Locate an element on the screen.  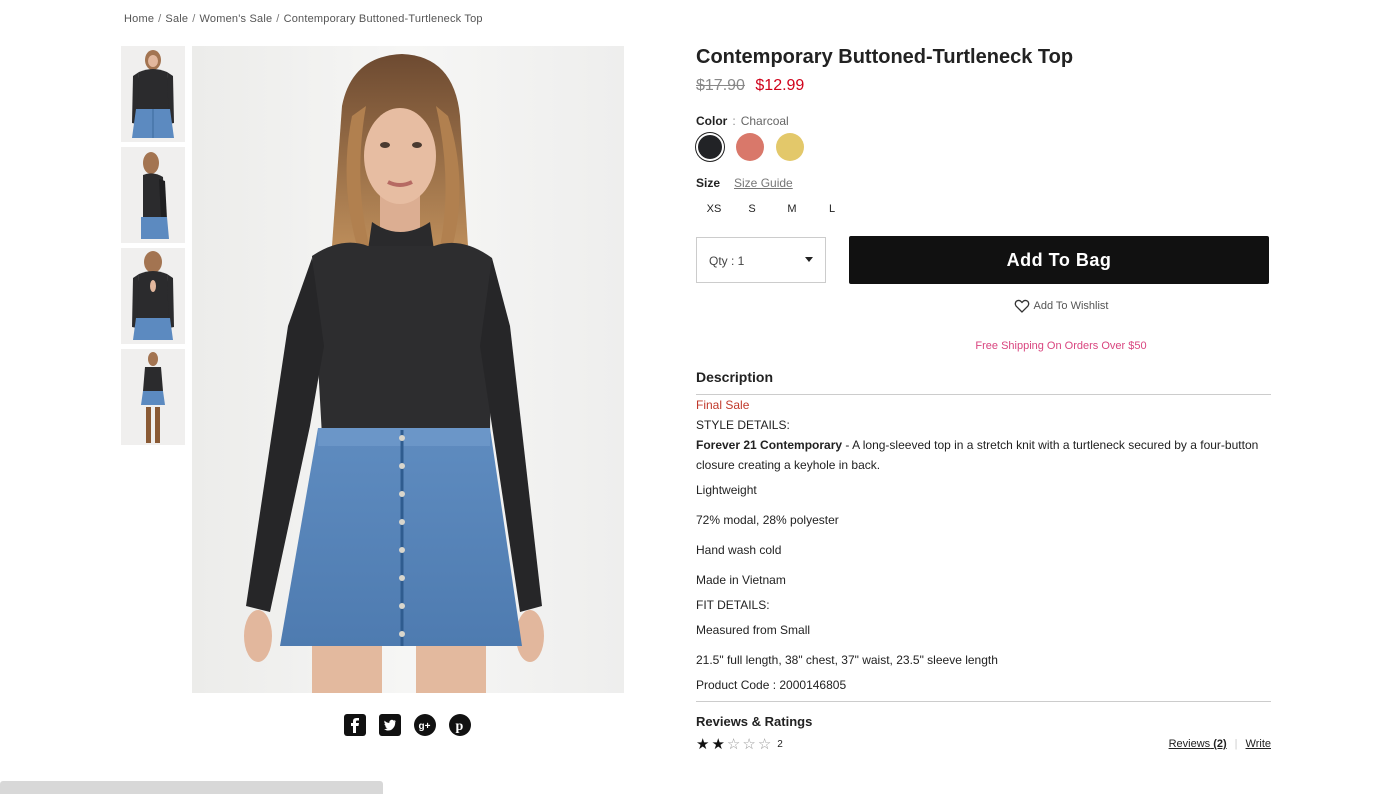
review-links: Reviews (2) | Write is located at coordinates (1219, 744).